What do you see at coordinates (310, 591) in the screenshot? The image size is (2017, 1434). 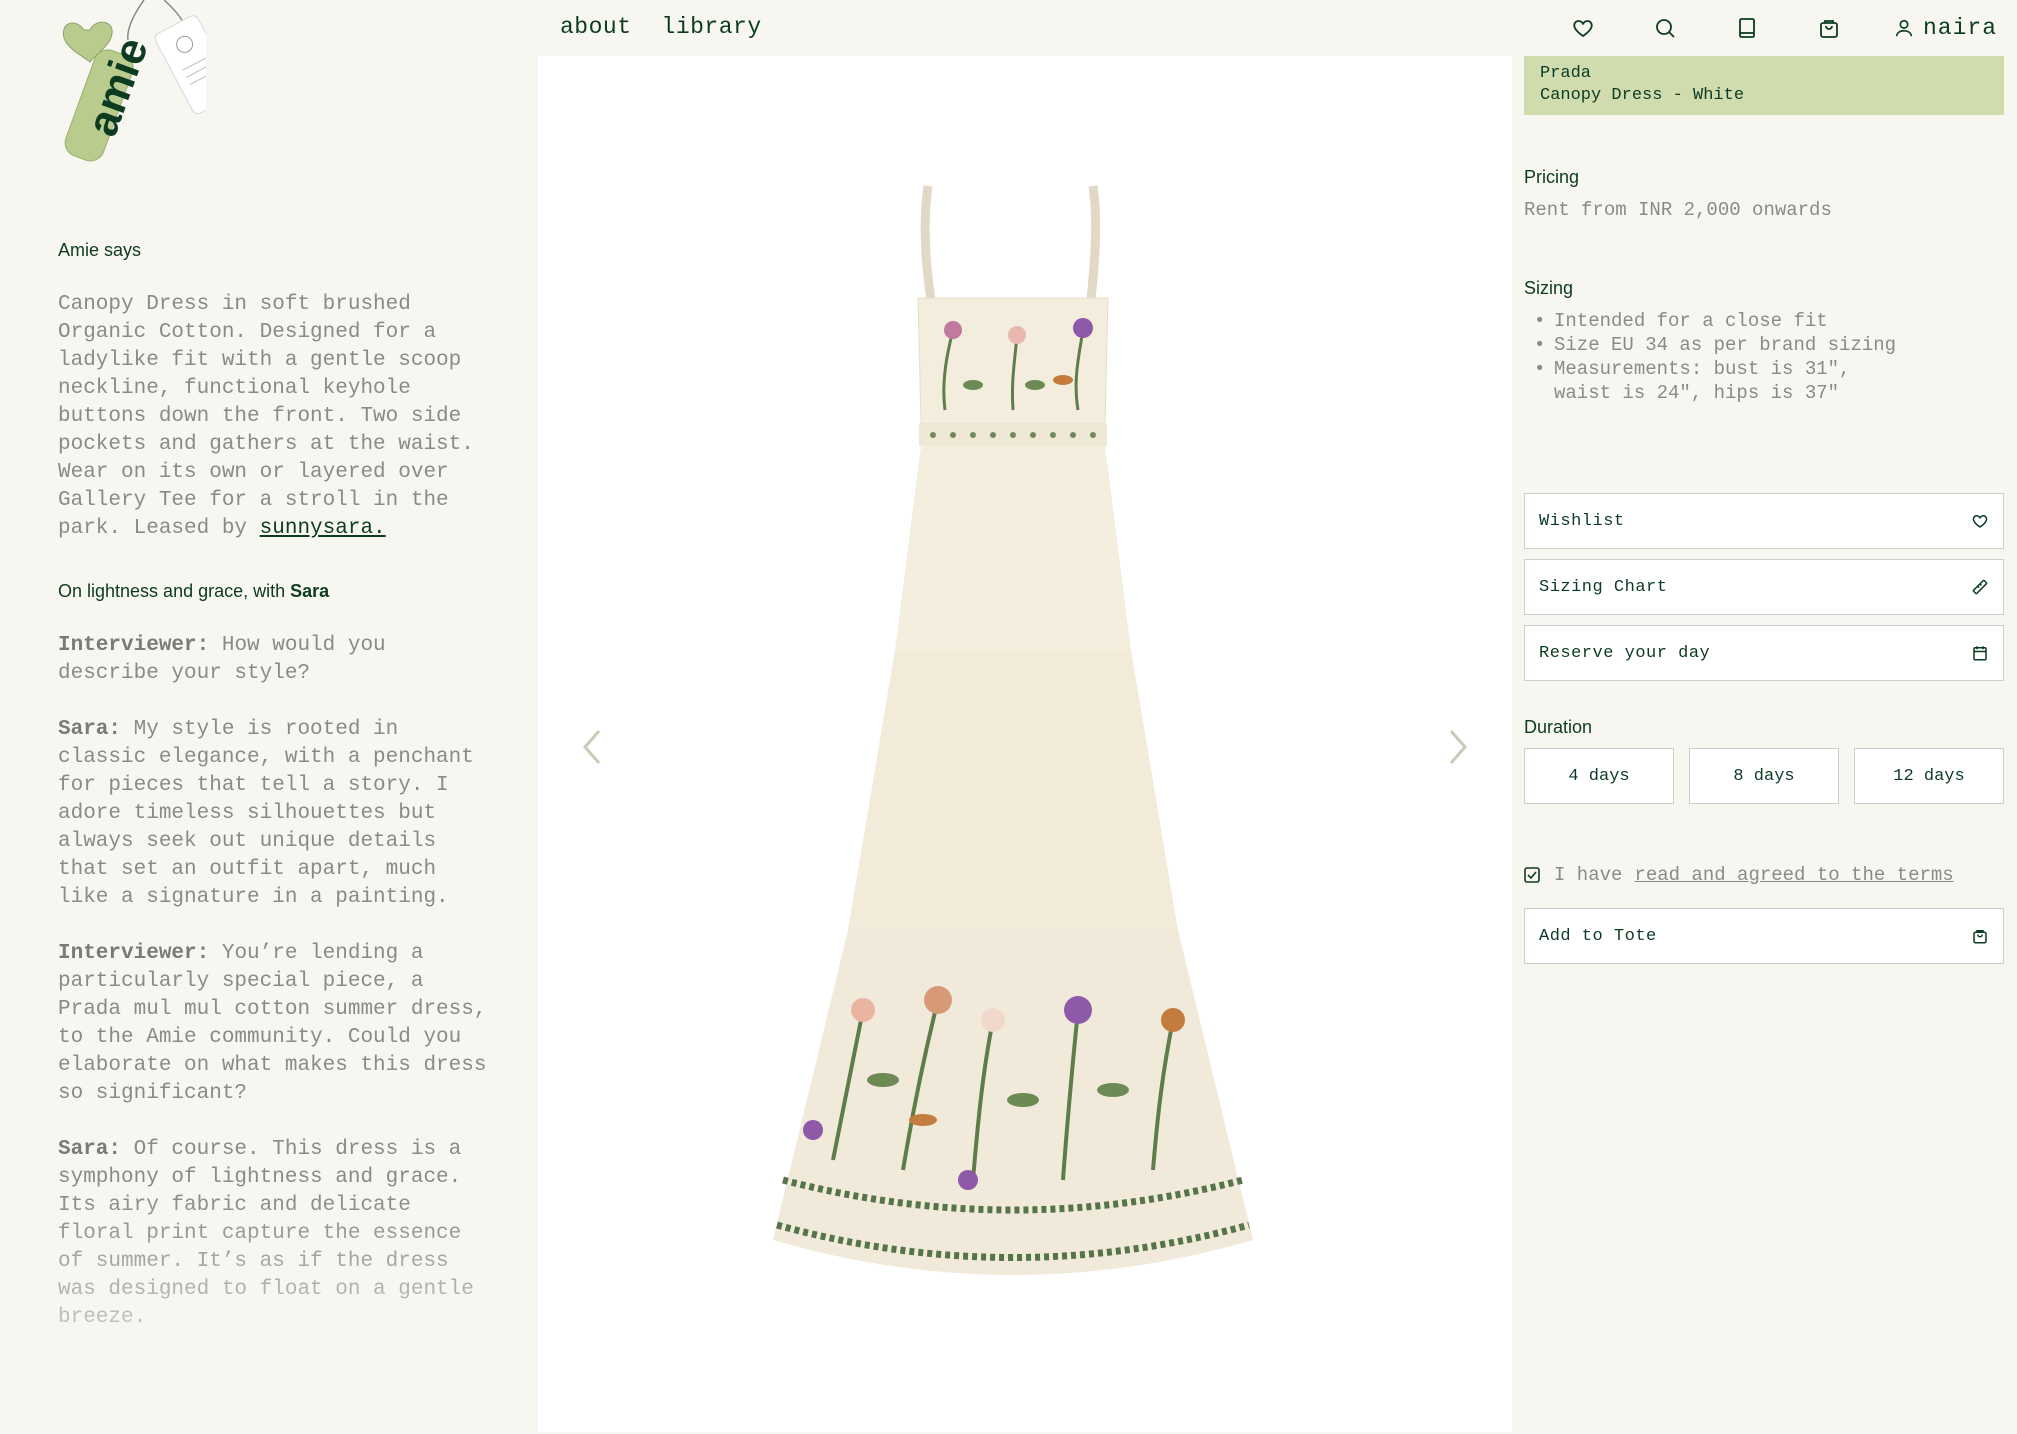 I see `interview-label-name: Sara` at bounding box center [310, 591].